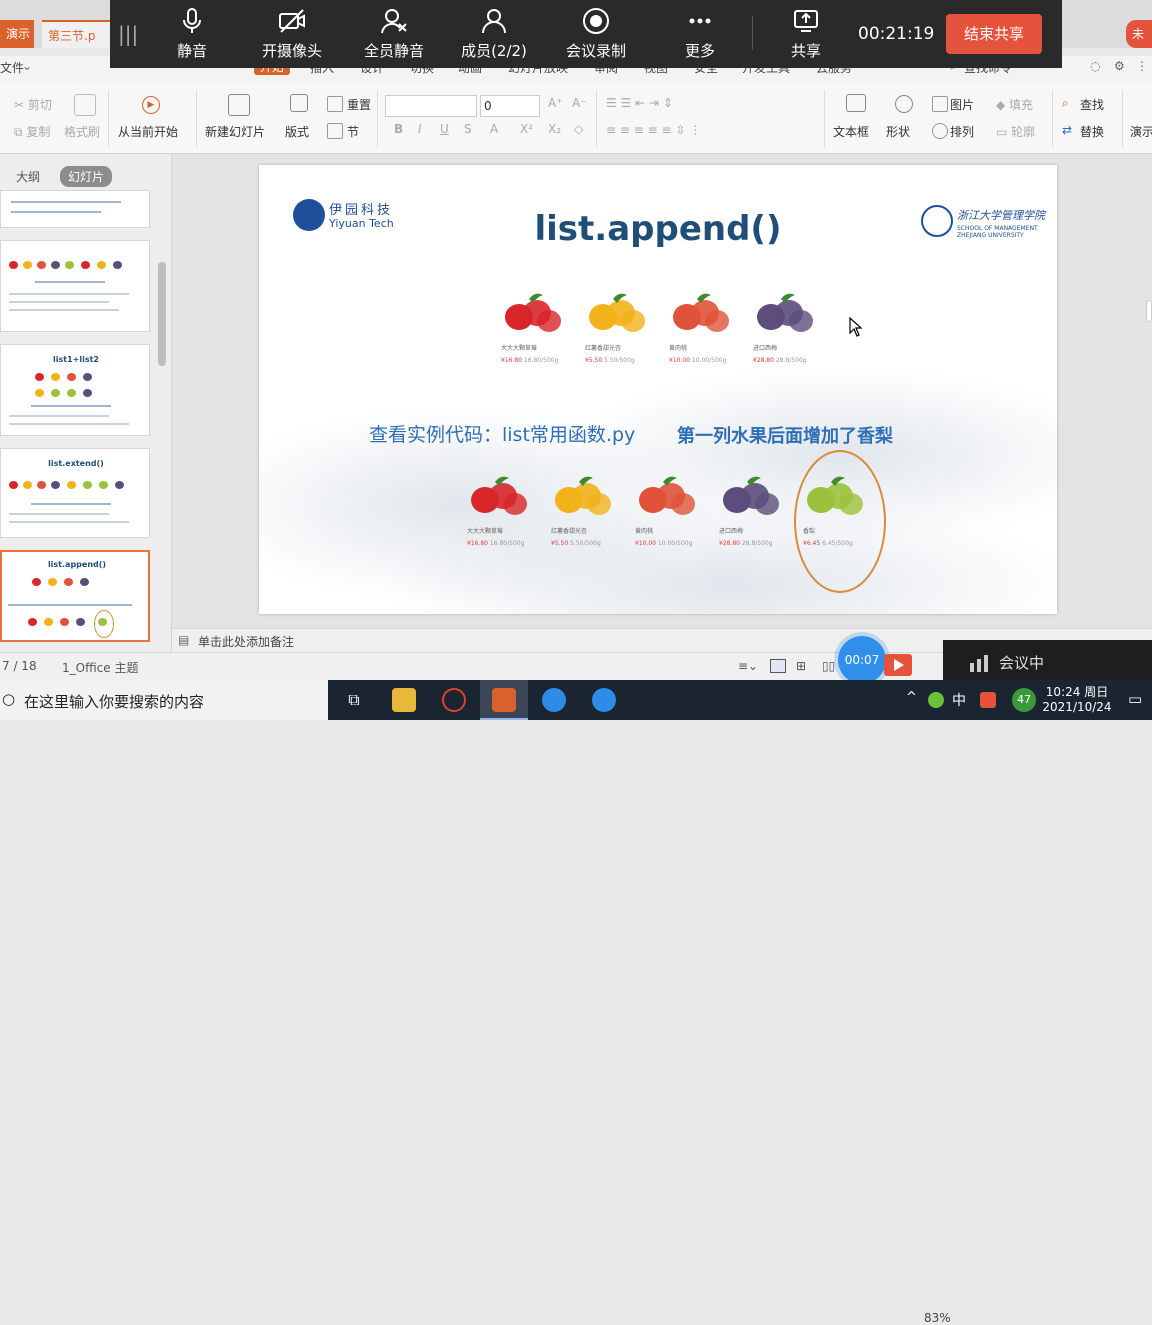  Describe the element at coordinates (639, 103) in the screenshot. I see `bullets-icon: ☰ ☰ ⇤ ⇥ ⇕` at that location.